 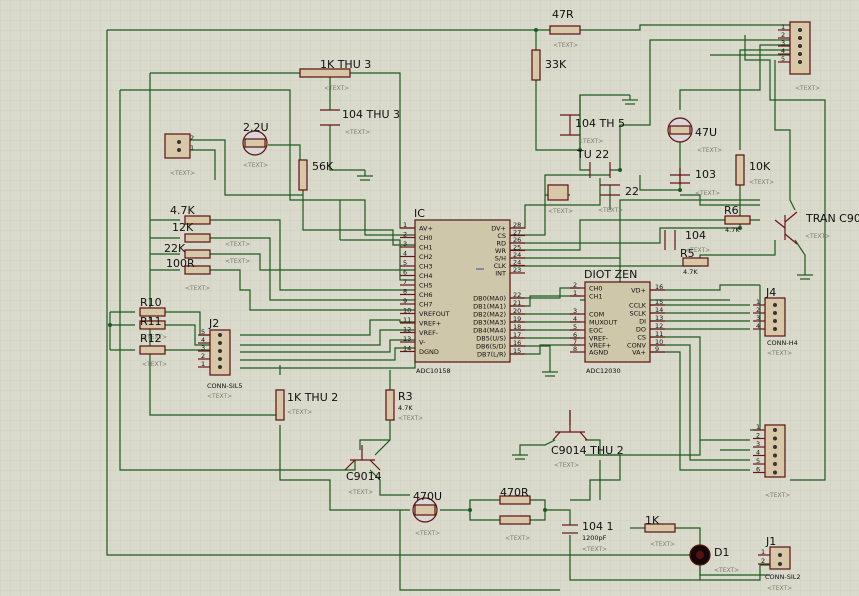 What do you see at coordinates (225, 386) in the screenshot?
I see `label-j2-type: CONN-SIL5` at bounding box center [225, 386].